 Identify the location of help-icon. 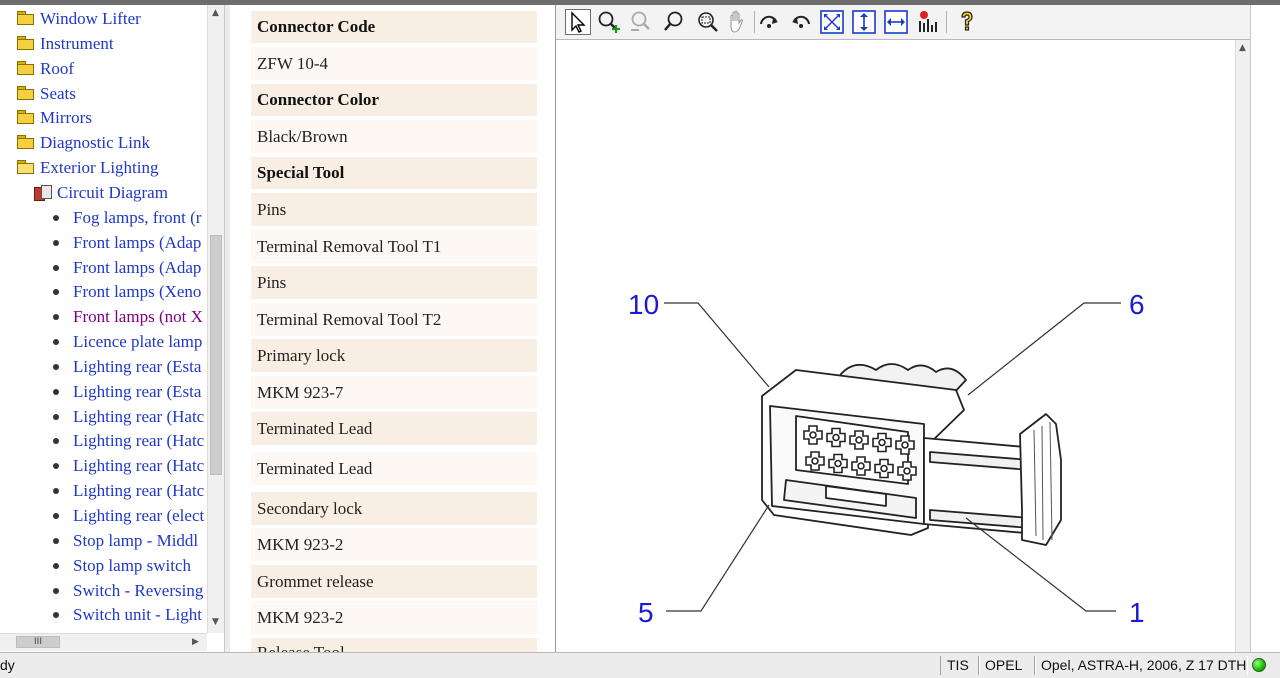
(967, 22).